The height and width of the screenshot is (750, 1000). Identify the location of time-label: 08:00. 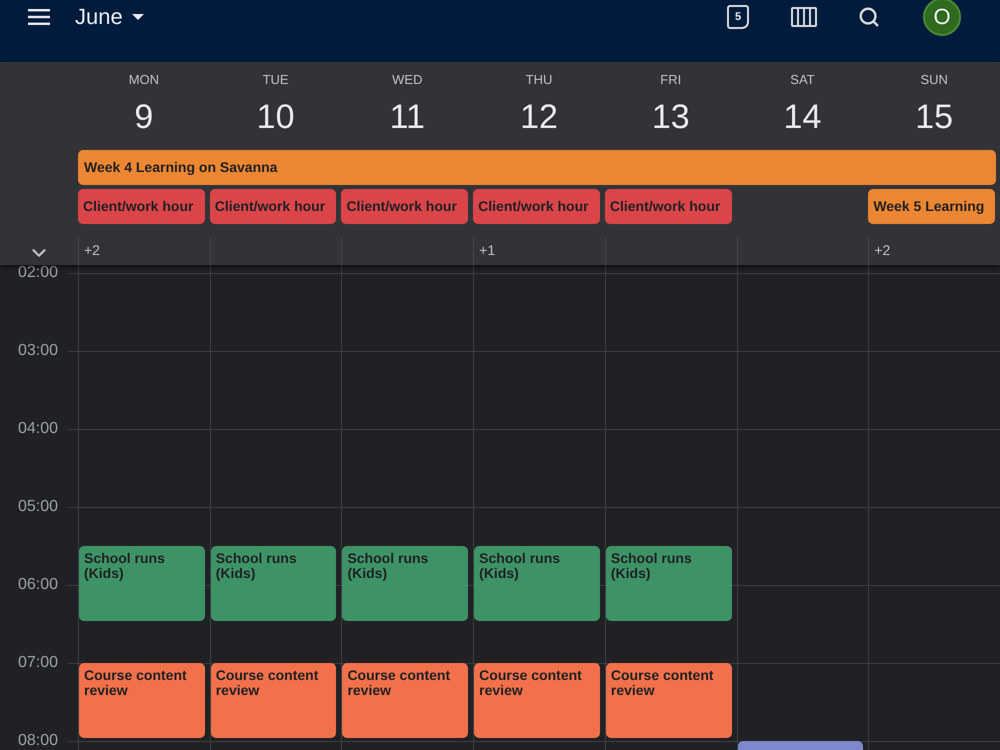
(37, 741).